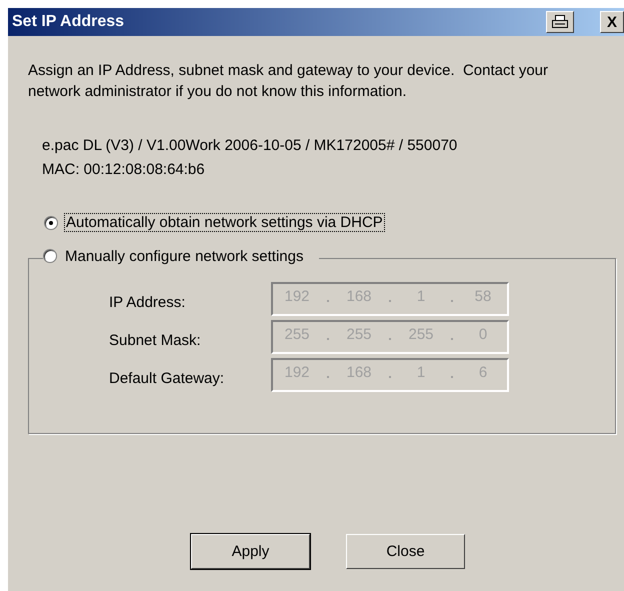 This screenshot has width=624, height=591. I want to click on radio-option: Manually configure network settings, so click(181, 256).